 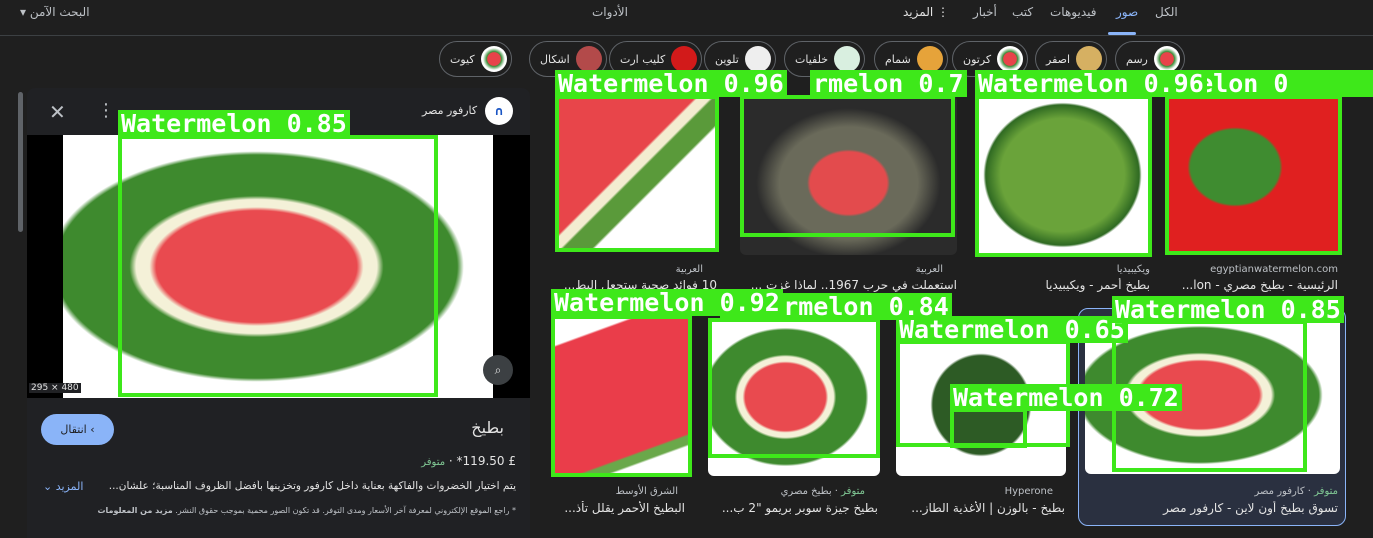 I want to click on more-toggle-label: المزيد, so click(x=69, y=486).